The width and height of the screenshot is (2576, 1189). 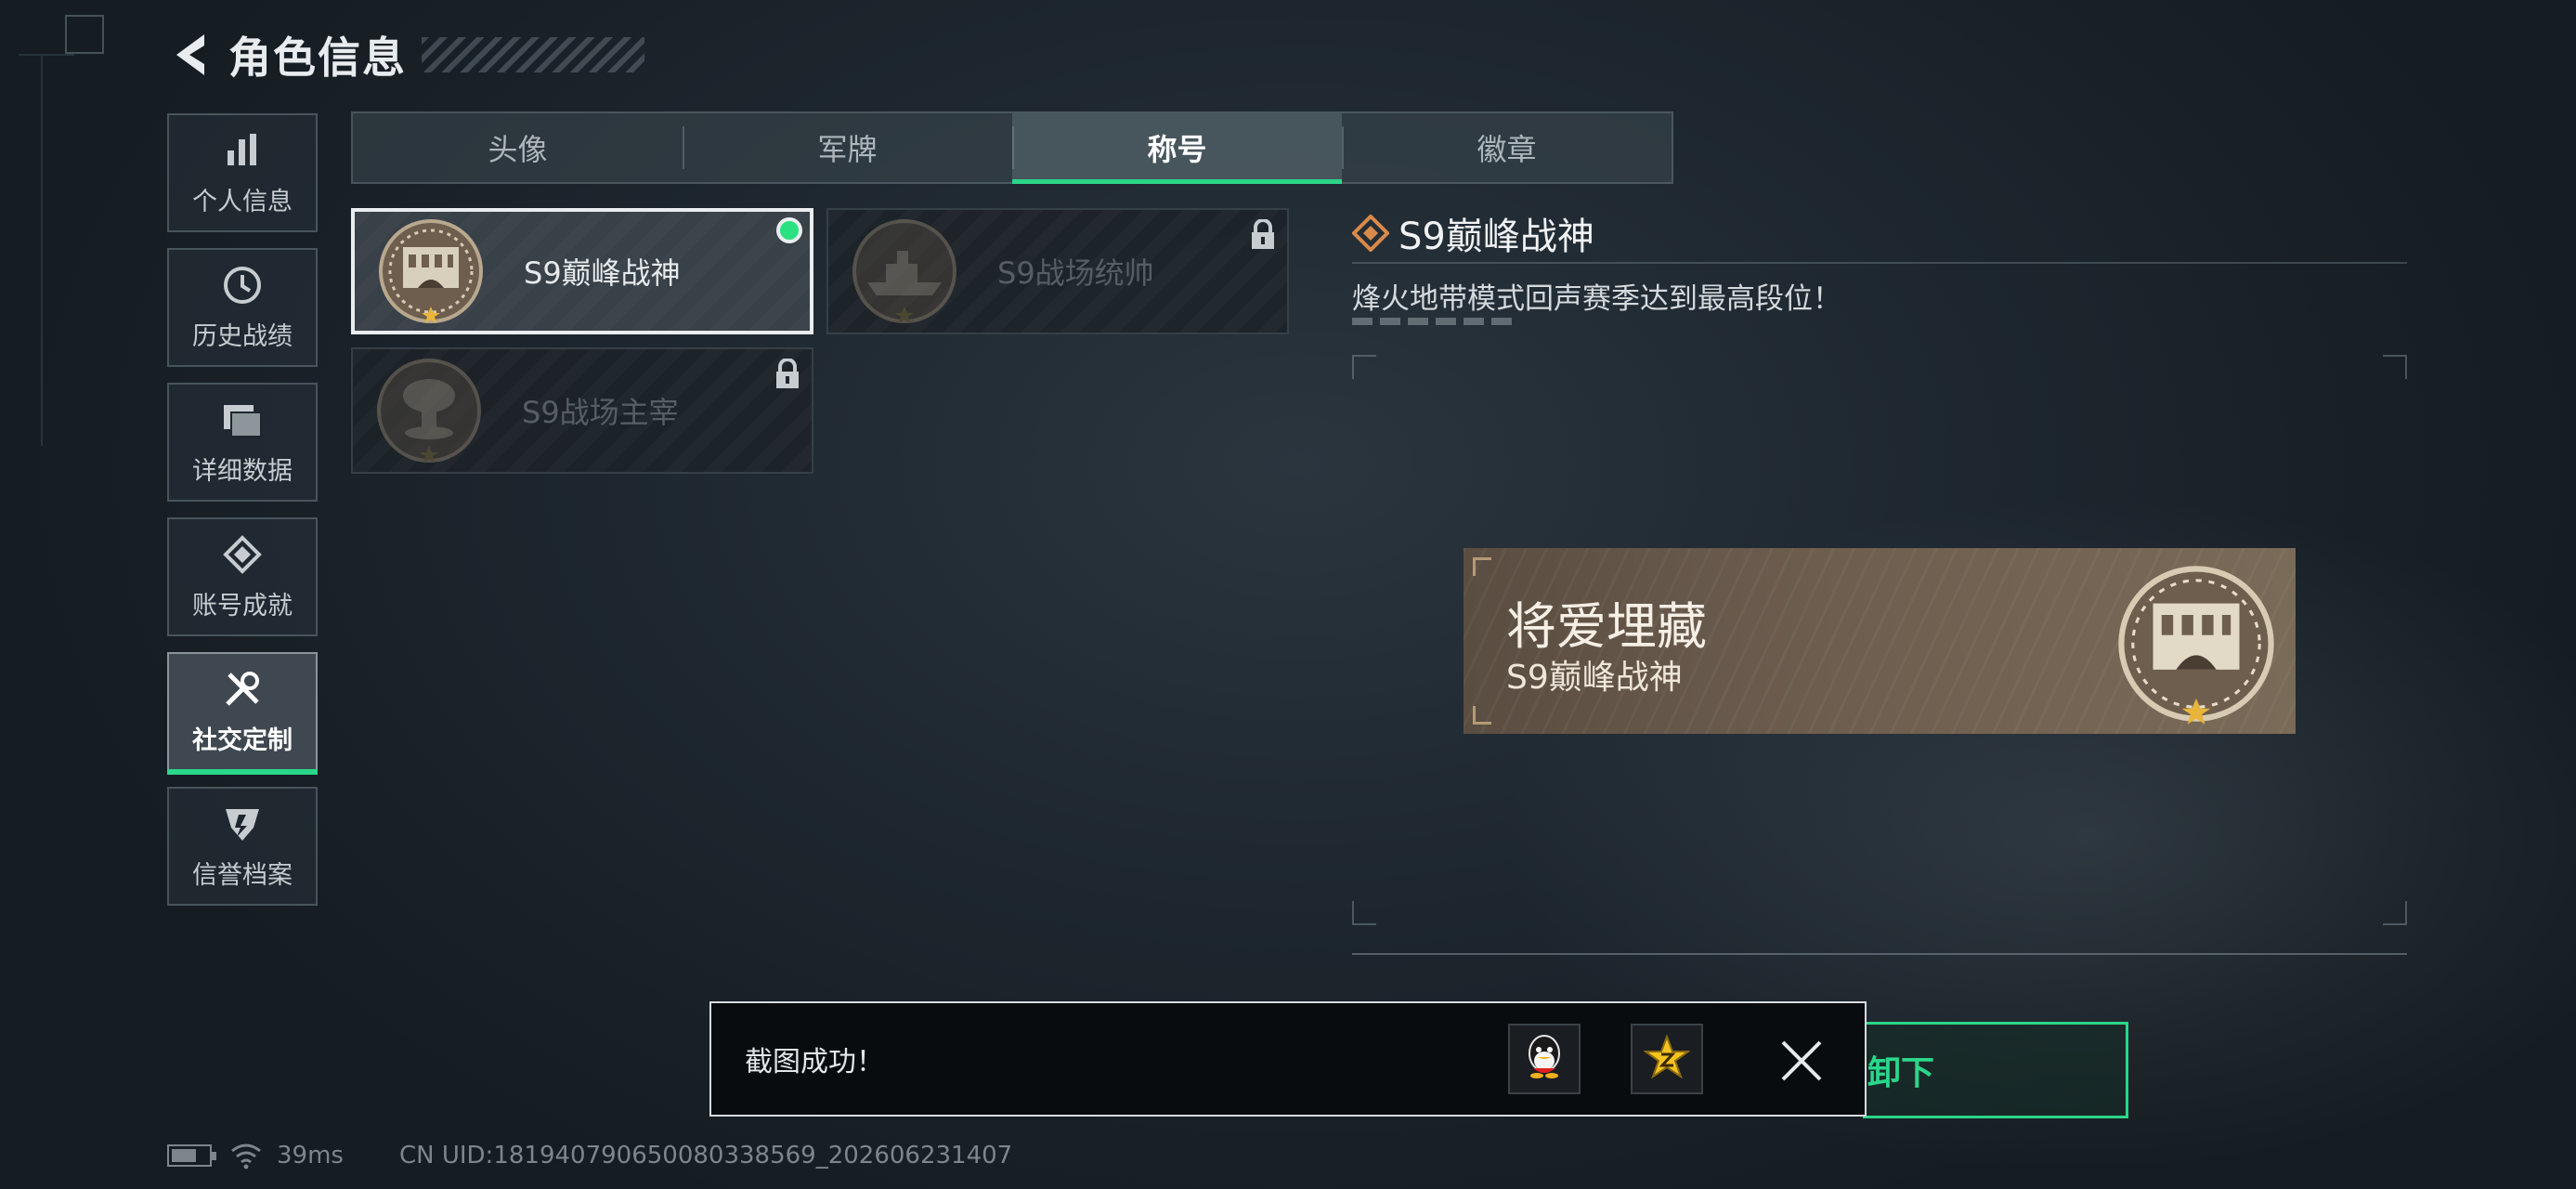 I want to click on sidebar: 个人信息 历史战绩 详细数据 账号成就 社交定制 信誉档案, so click(x=243, y=517).